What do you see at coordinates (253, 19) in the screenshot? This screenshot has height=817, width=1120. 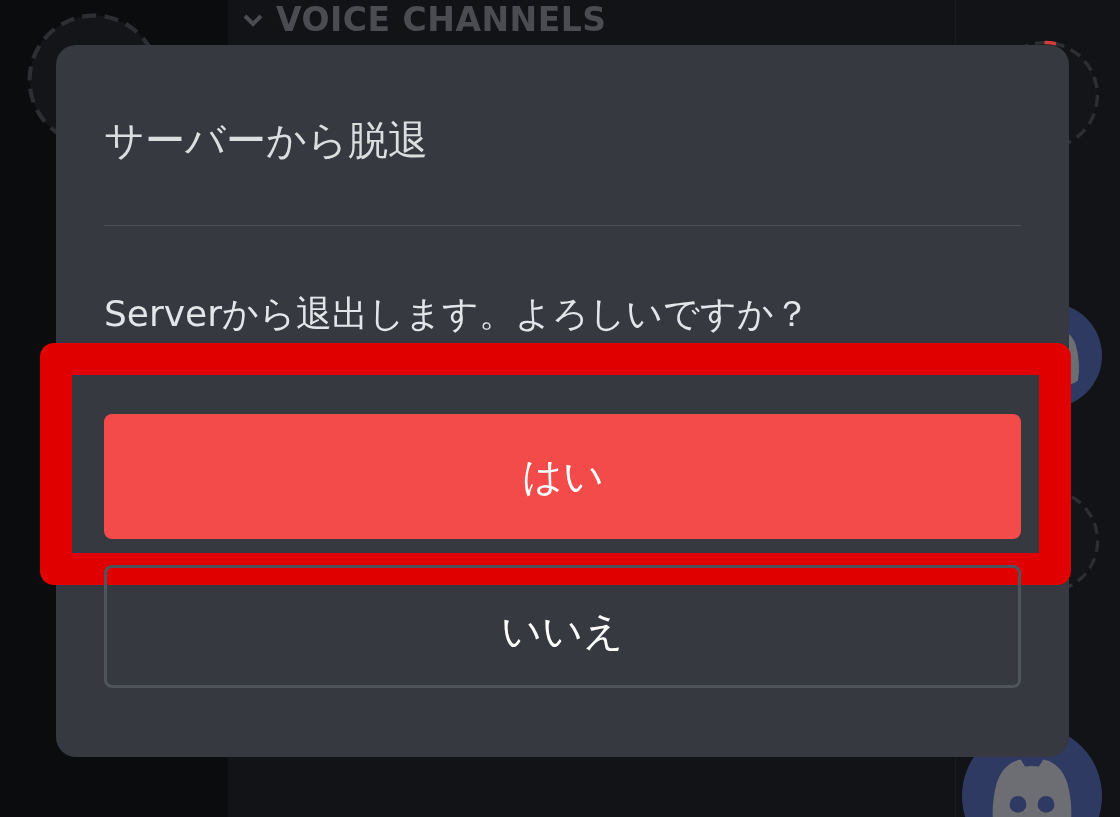 I see `chevron-down-icon` at bounding box center [253, 19].